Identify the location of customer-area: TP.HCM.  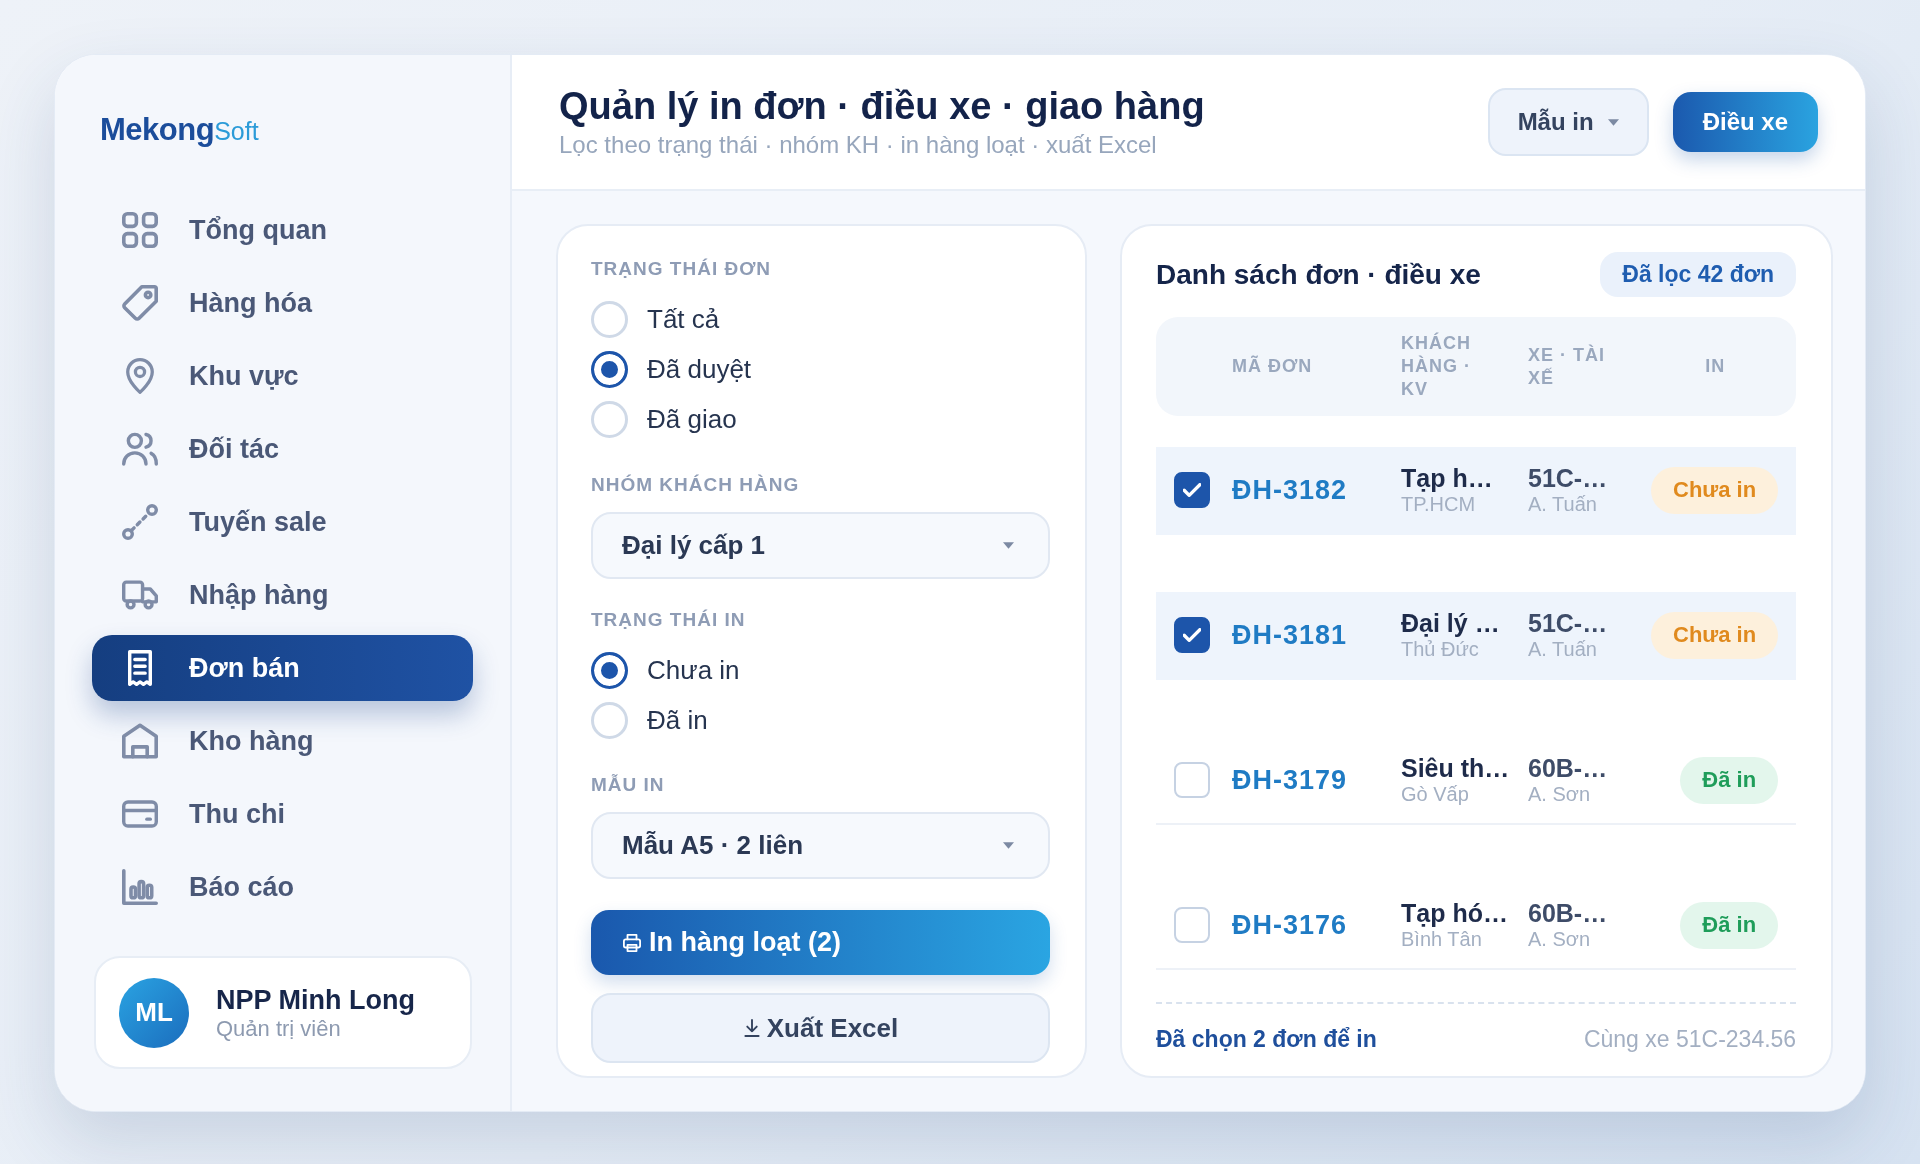
(1438, 504).